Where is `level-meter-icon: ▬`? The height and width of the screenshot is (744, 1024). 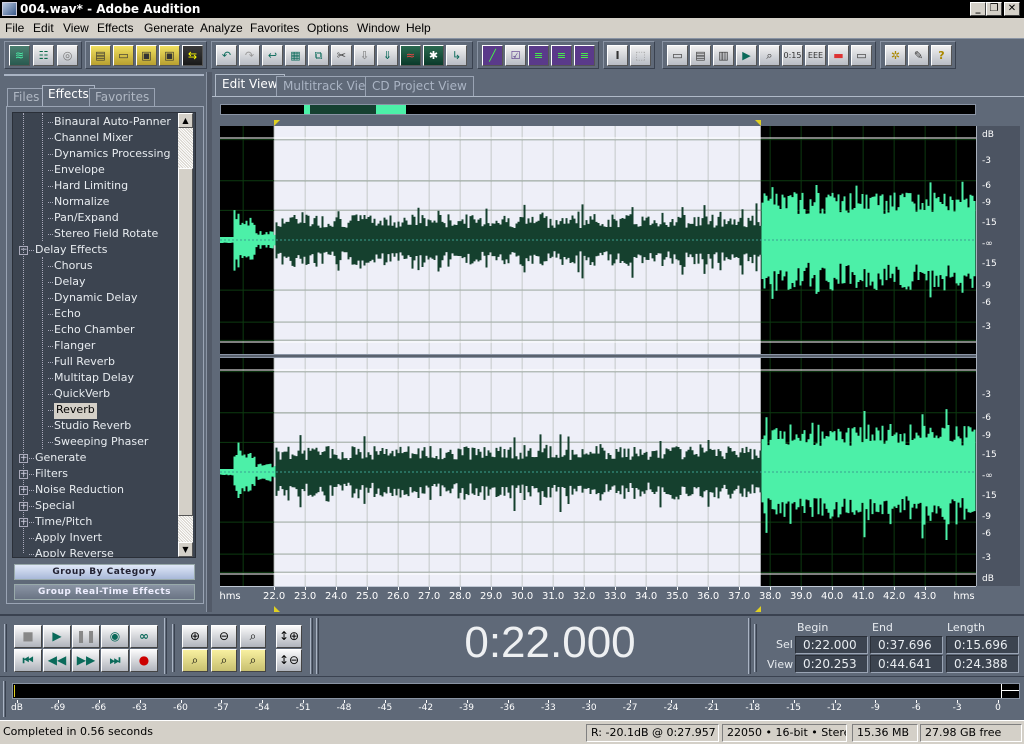 level-meter-icon: ▬ is located at coordinates (838, 55).